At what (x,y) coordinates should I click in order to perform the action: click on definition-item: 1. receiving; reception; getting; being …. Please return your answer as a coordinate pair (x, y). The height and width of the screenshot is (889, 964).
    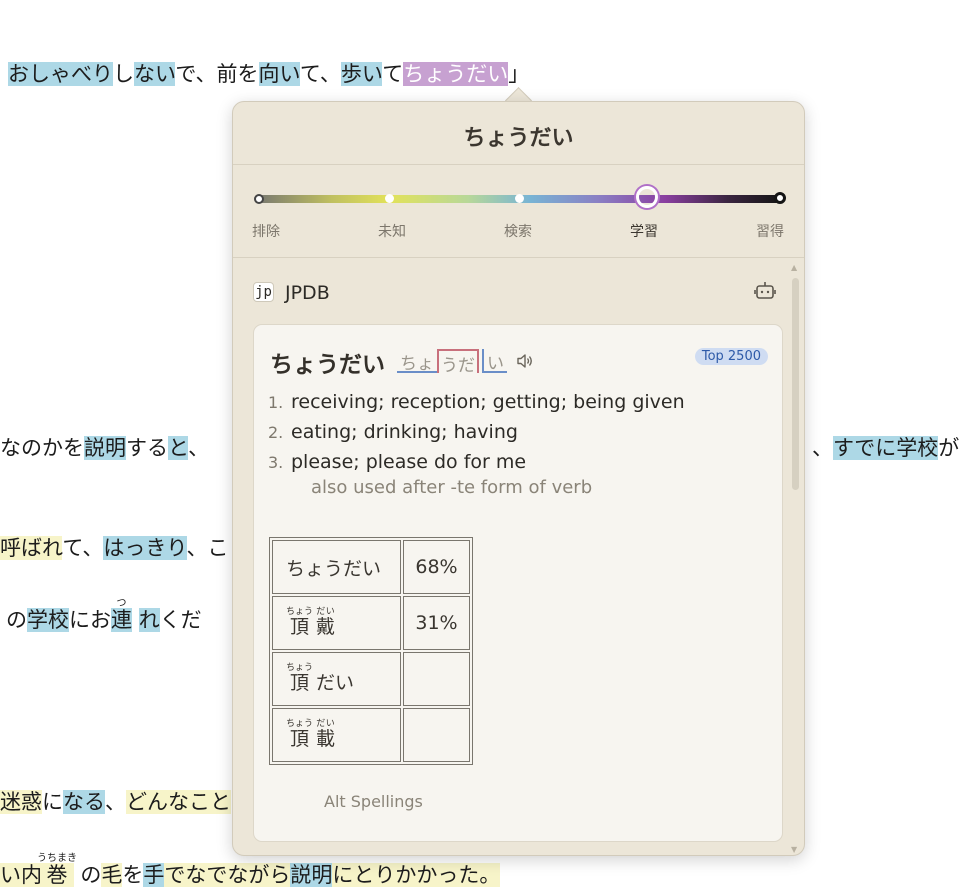
    Looking at the image, I should click on (518, 406).